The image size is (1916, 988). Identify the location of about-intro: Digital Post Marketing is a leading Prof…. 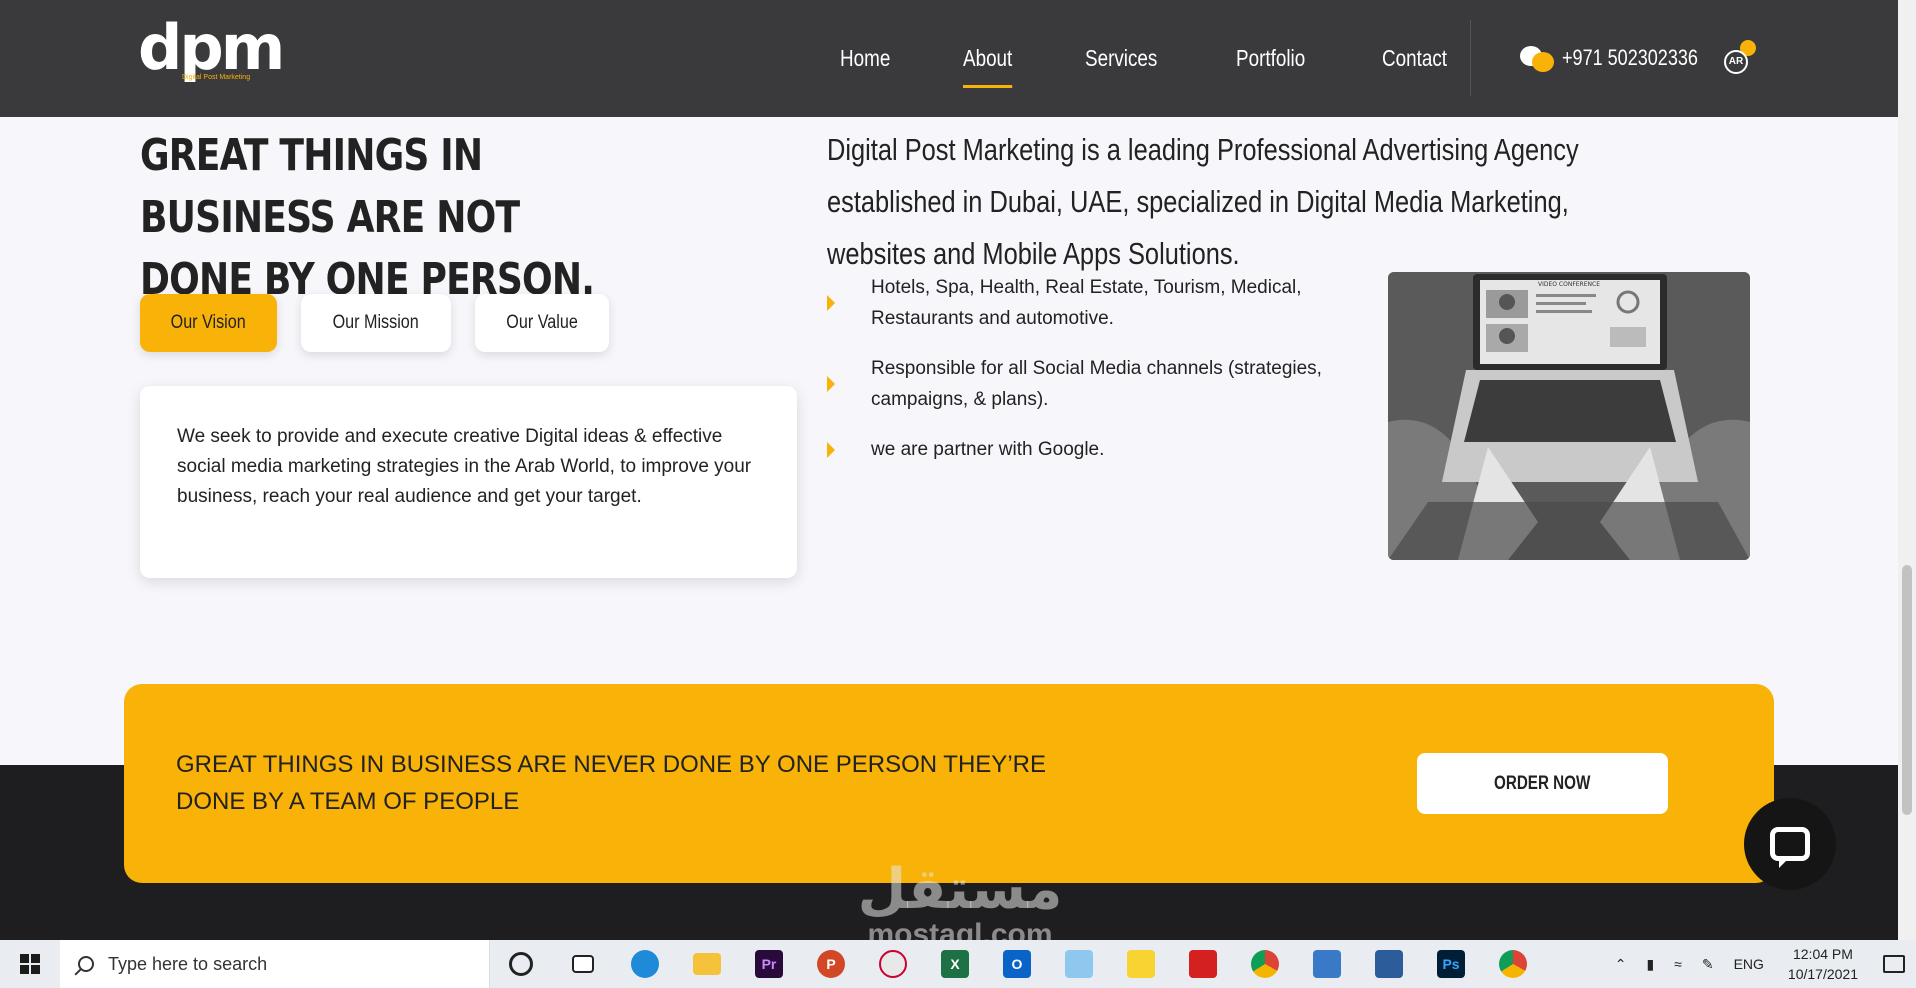
(1203, 201).